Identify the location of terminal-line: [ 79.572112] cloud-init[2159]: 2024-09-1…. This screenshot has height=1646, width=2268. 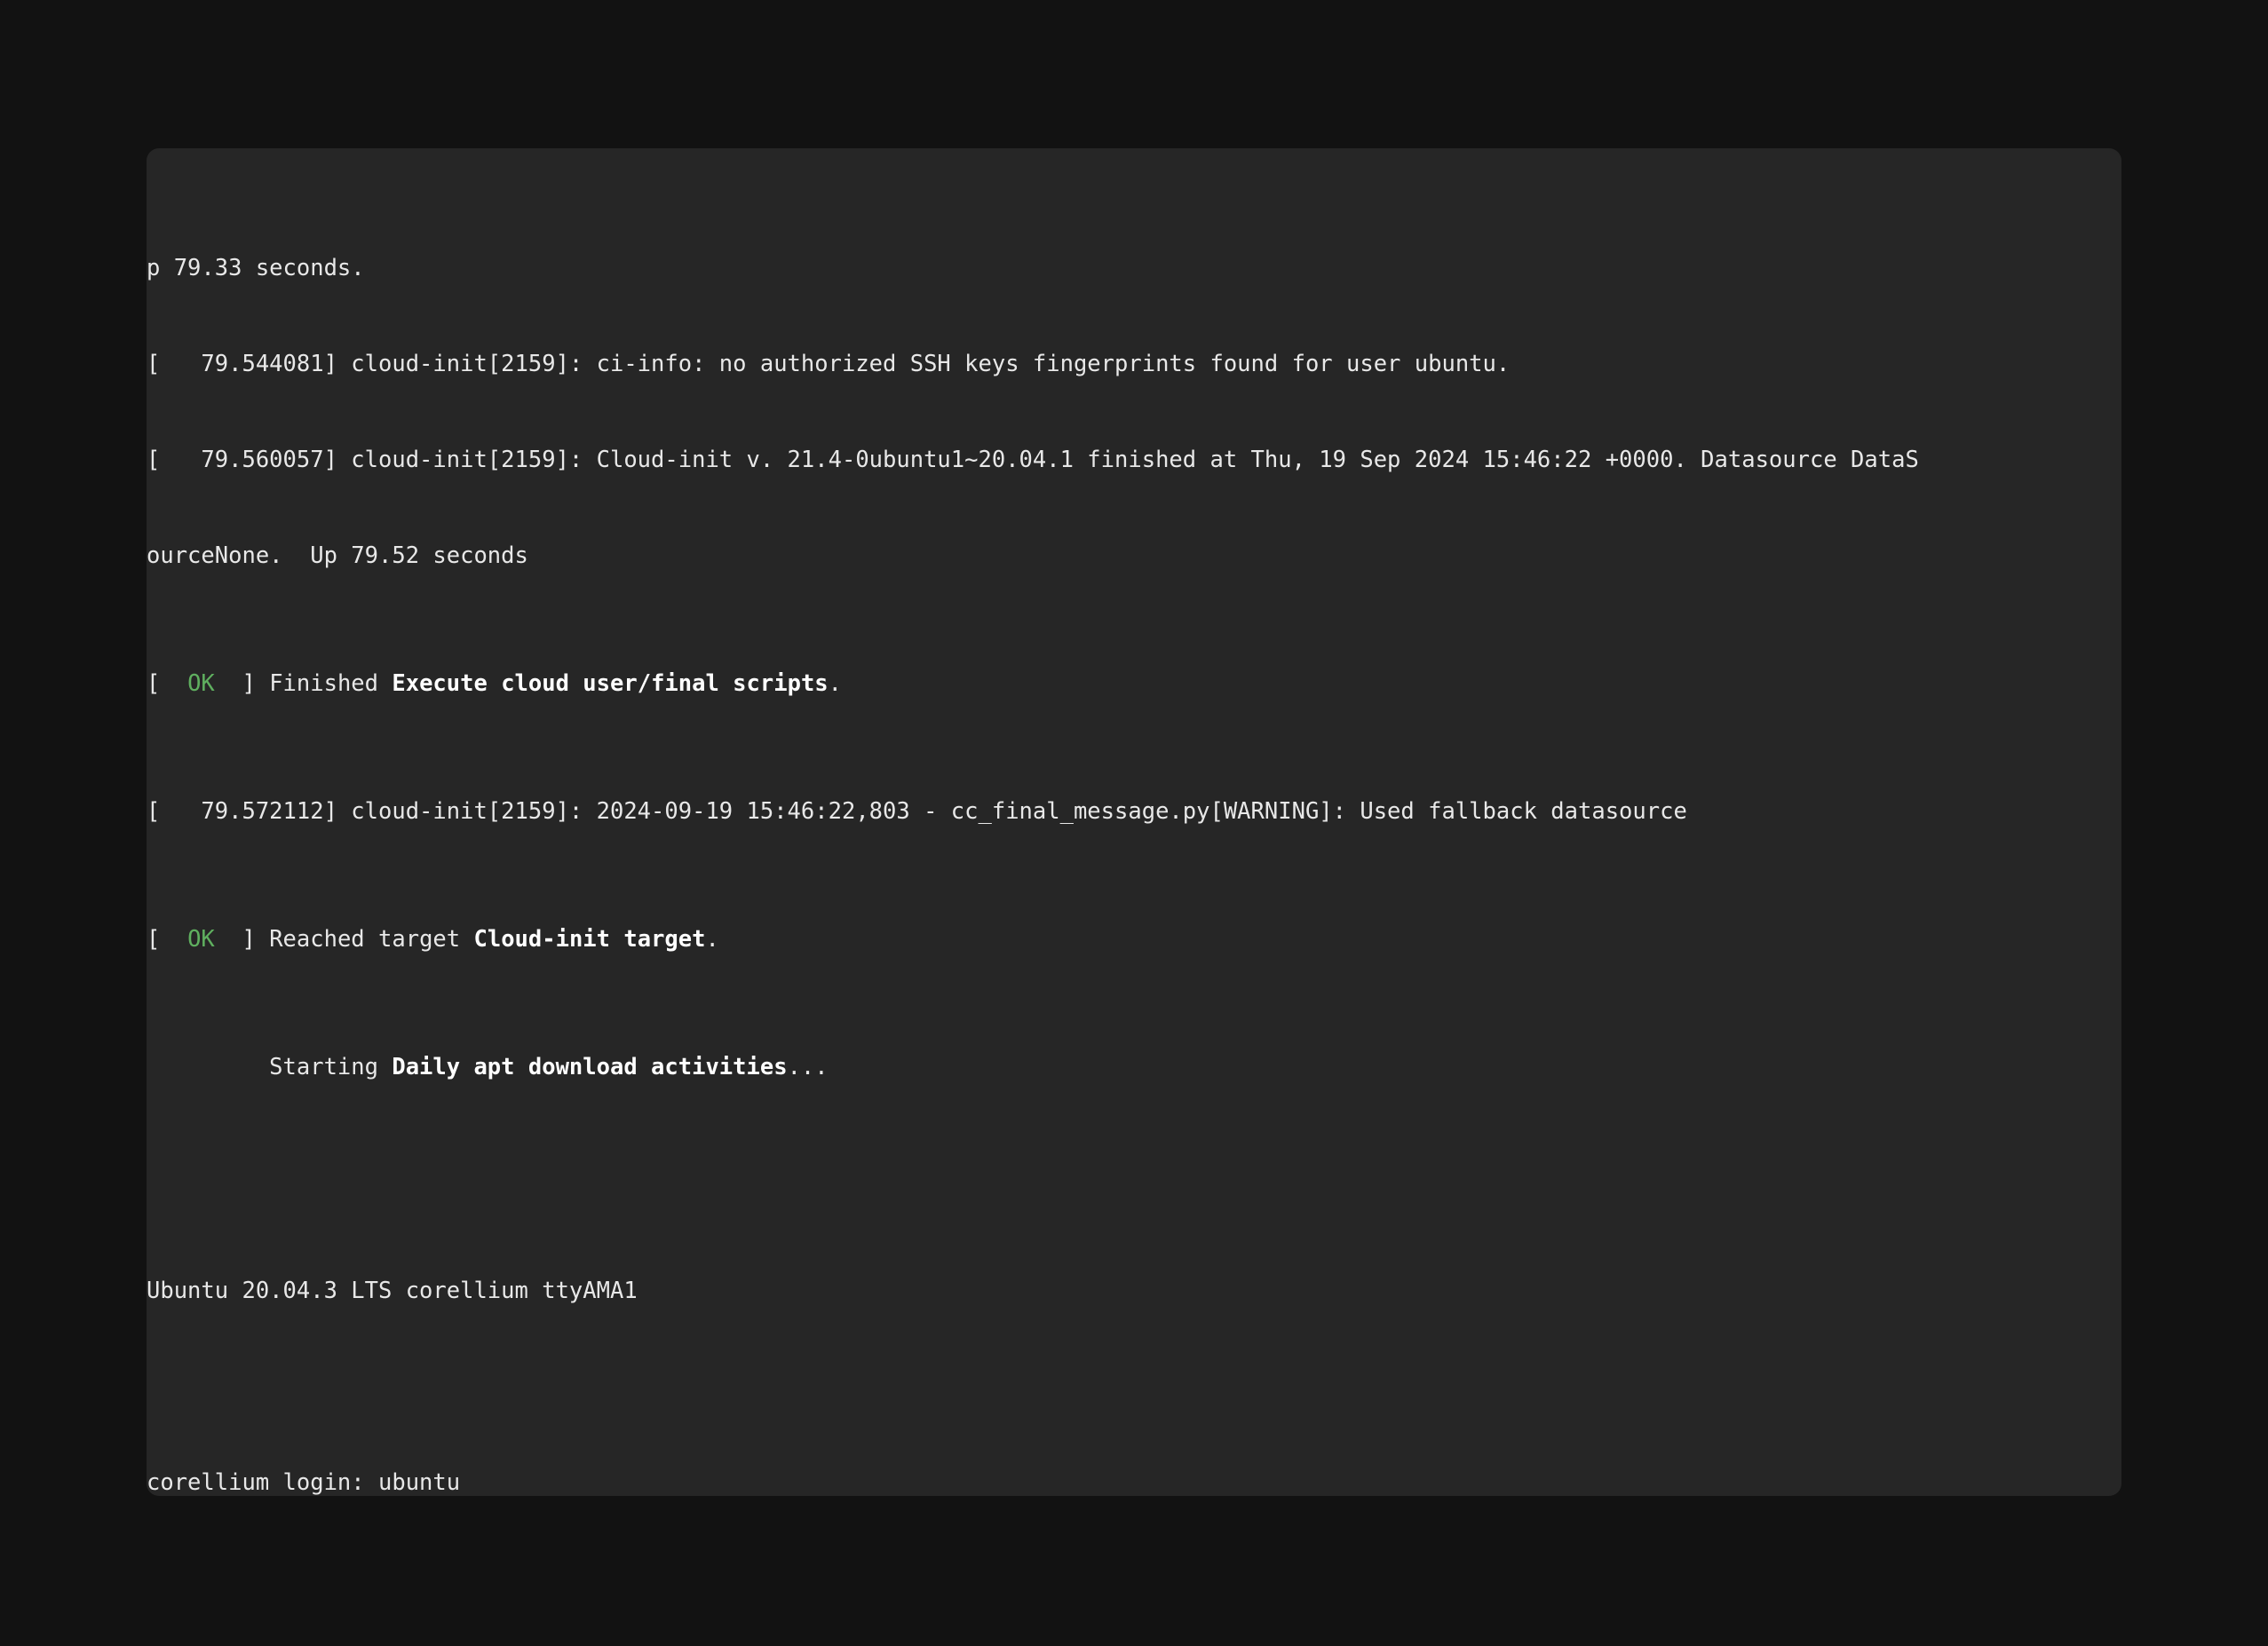
(917, 811).